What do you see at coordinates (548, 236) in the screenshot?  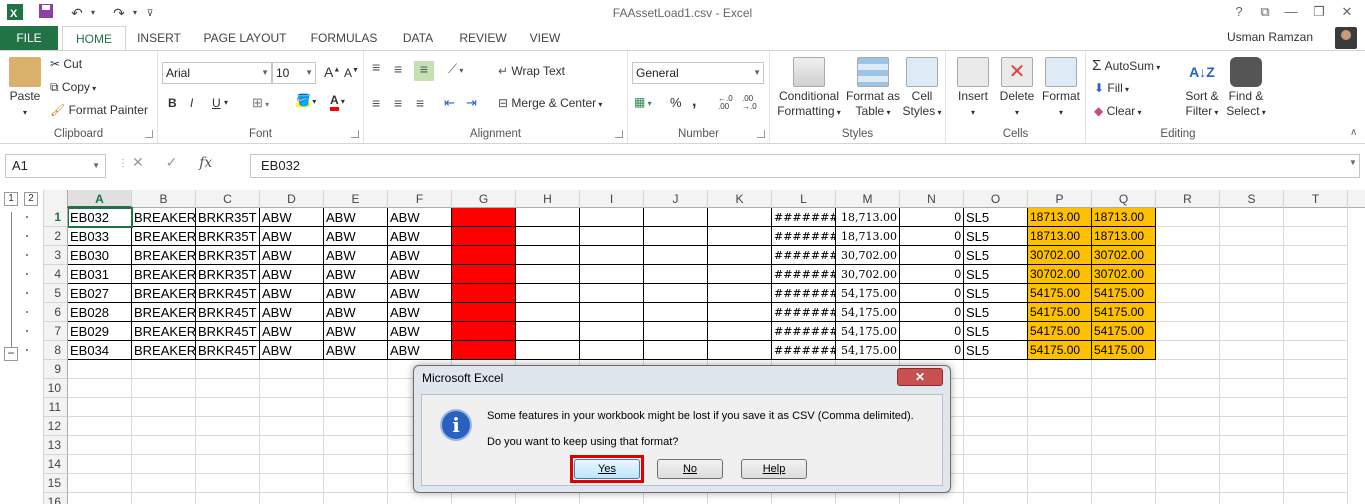 I see `cell-h2` at bounding box center [548, 236].